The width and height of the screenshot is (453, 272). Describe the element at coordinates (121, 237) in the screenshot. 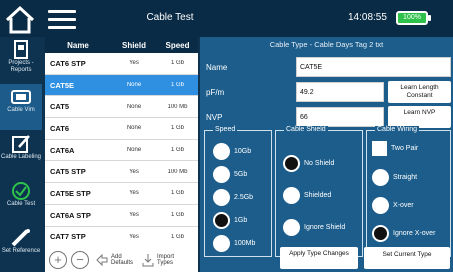

I see `table-row: CAT7 STP Yes 1 Gb` at that location.